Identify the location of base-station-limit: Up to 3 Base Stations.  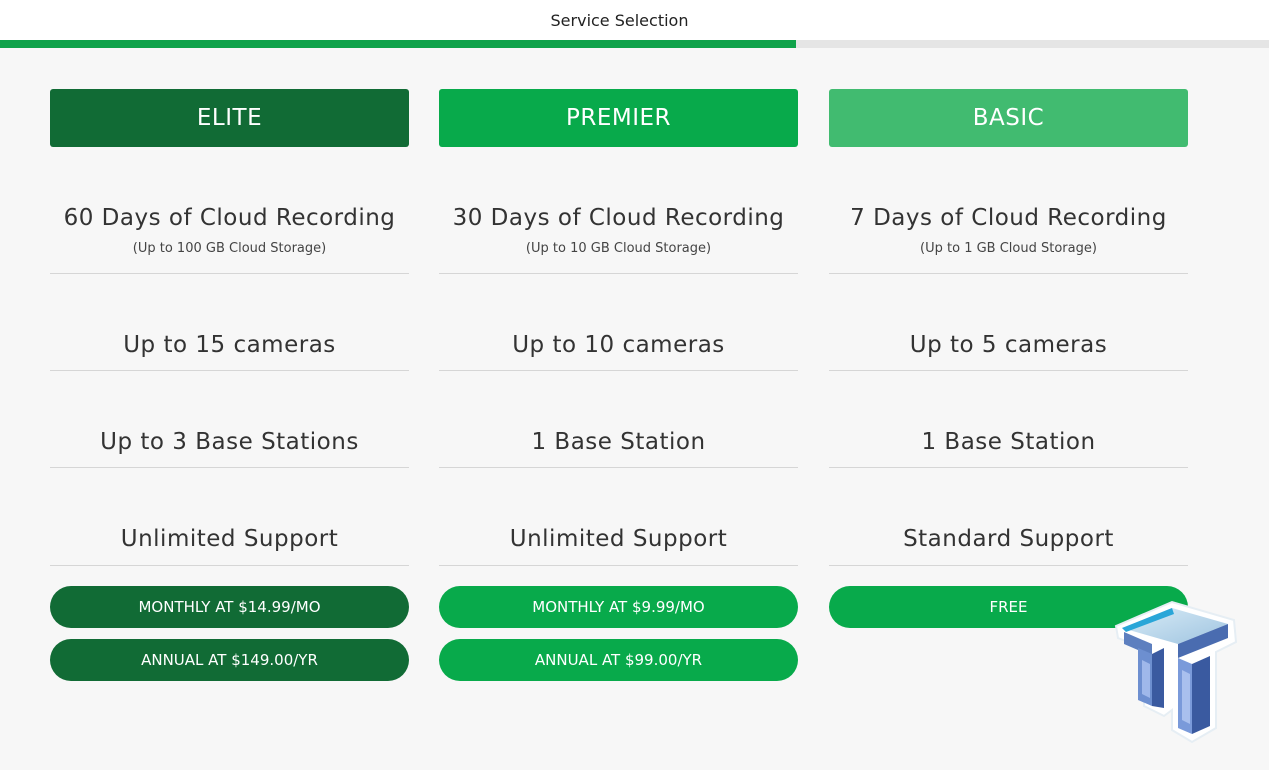
(229, 442).